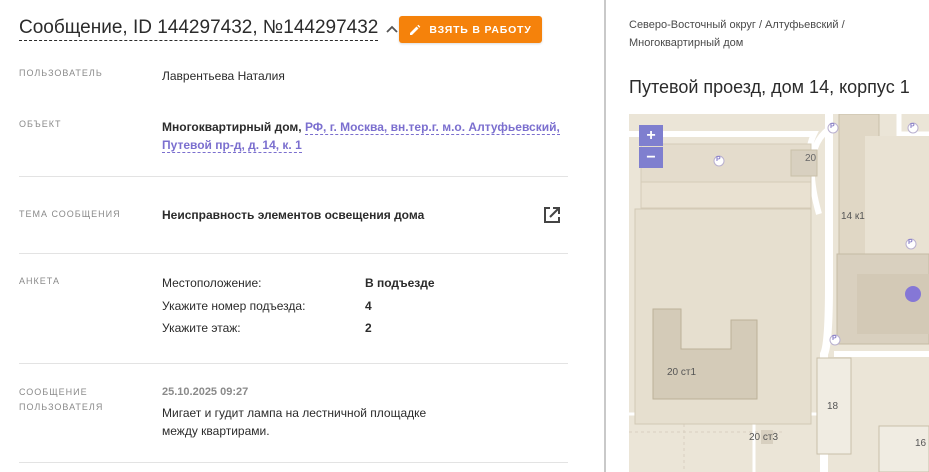 Image resolution: width=929 pixels, height=472 pixels. I want to click on title-row: Сообщение, ID 144297432, №144297432, so click(209, 29).